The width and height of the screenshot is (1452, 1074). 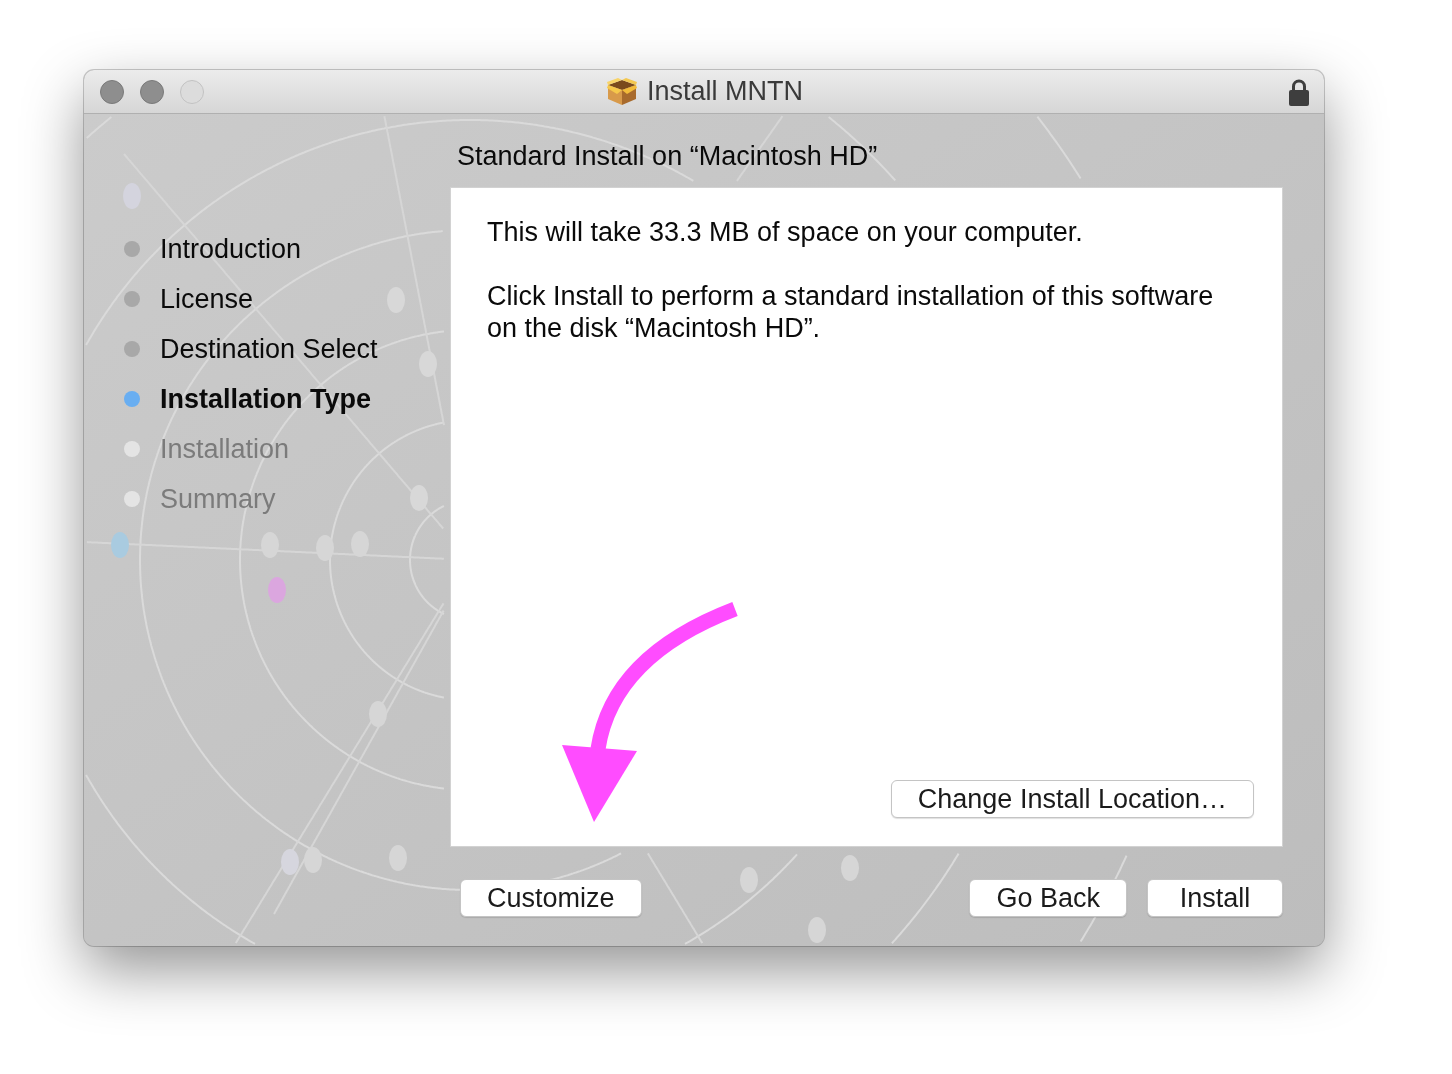 I want to click on info-text: Click Install to perform a standard installation of this software on the disk “Macintosh HD”., so click(x=851, y=312).